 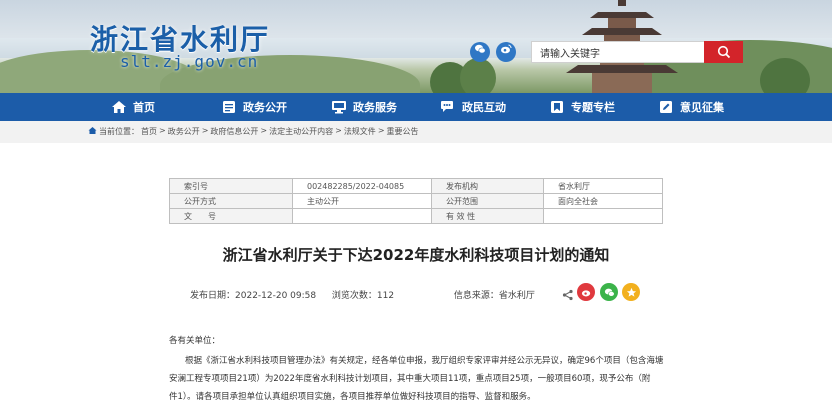 I want to click on search-input, so click(x=625, y=54).